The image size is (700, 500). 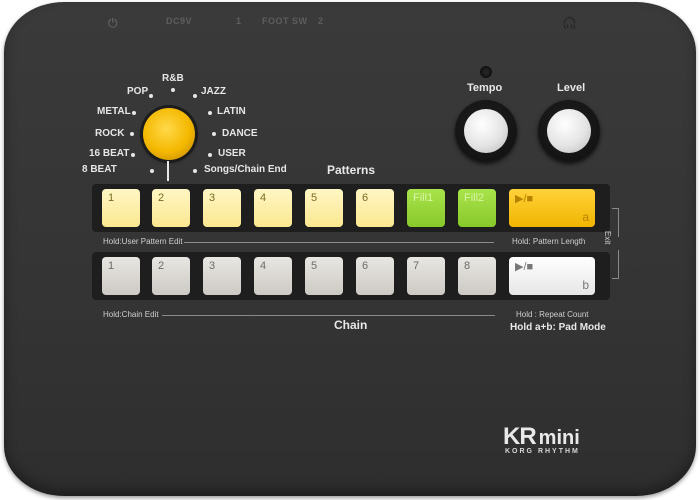 I want to click on dc-input-label: DC9V, so click(x=179, y=21).